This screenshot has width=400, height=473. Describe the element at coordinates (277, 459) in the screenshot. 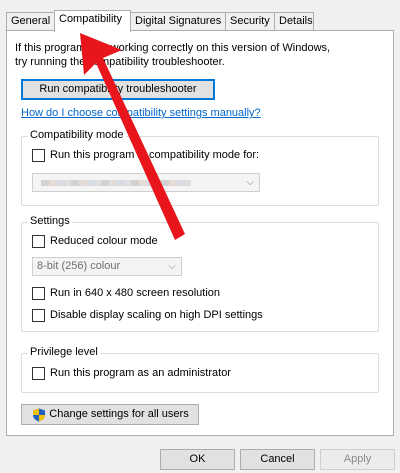

I see `cancel-button: Cancel` at that location.